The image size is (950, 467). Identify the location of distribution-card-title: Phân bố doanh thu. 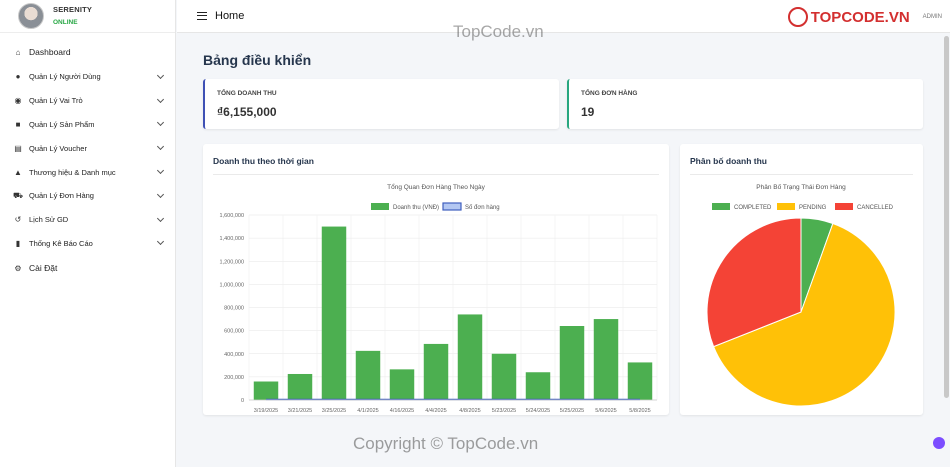
(728, 161).